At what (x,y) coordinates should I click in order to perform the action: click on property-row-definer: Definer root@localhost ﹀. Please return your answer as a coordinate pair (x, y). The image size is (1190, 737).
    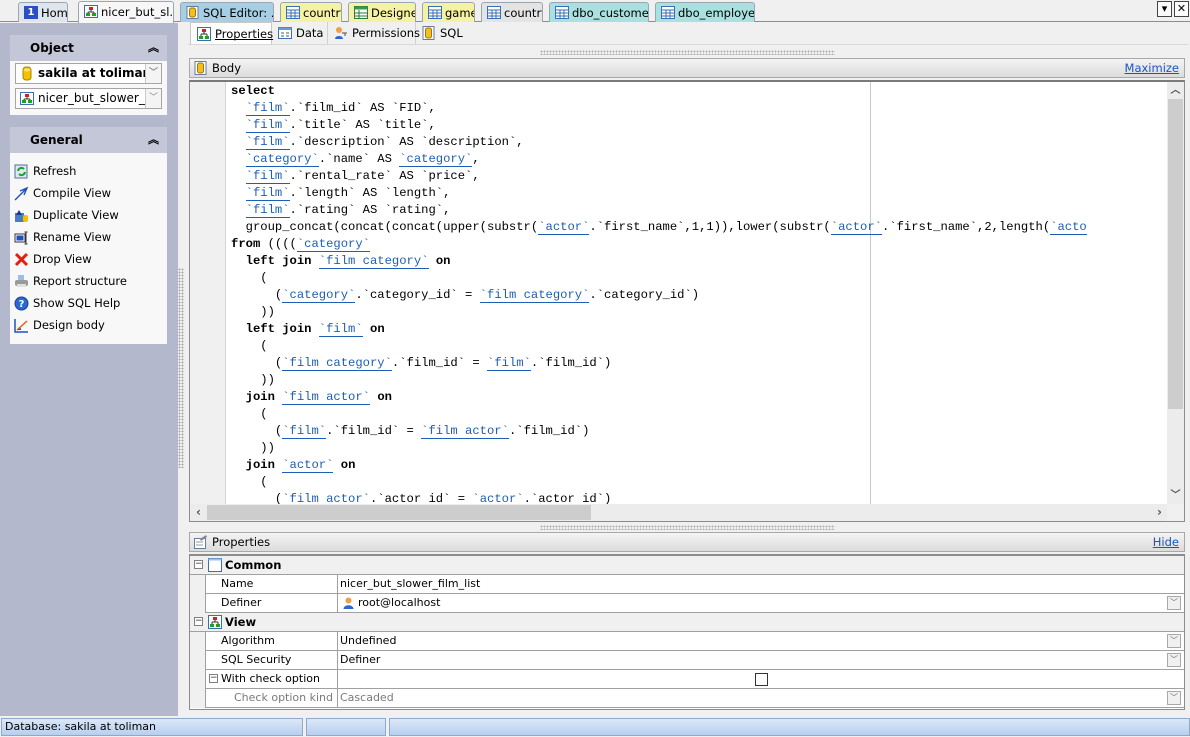
    Looking at the image, I should click on (687, 603).